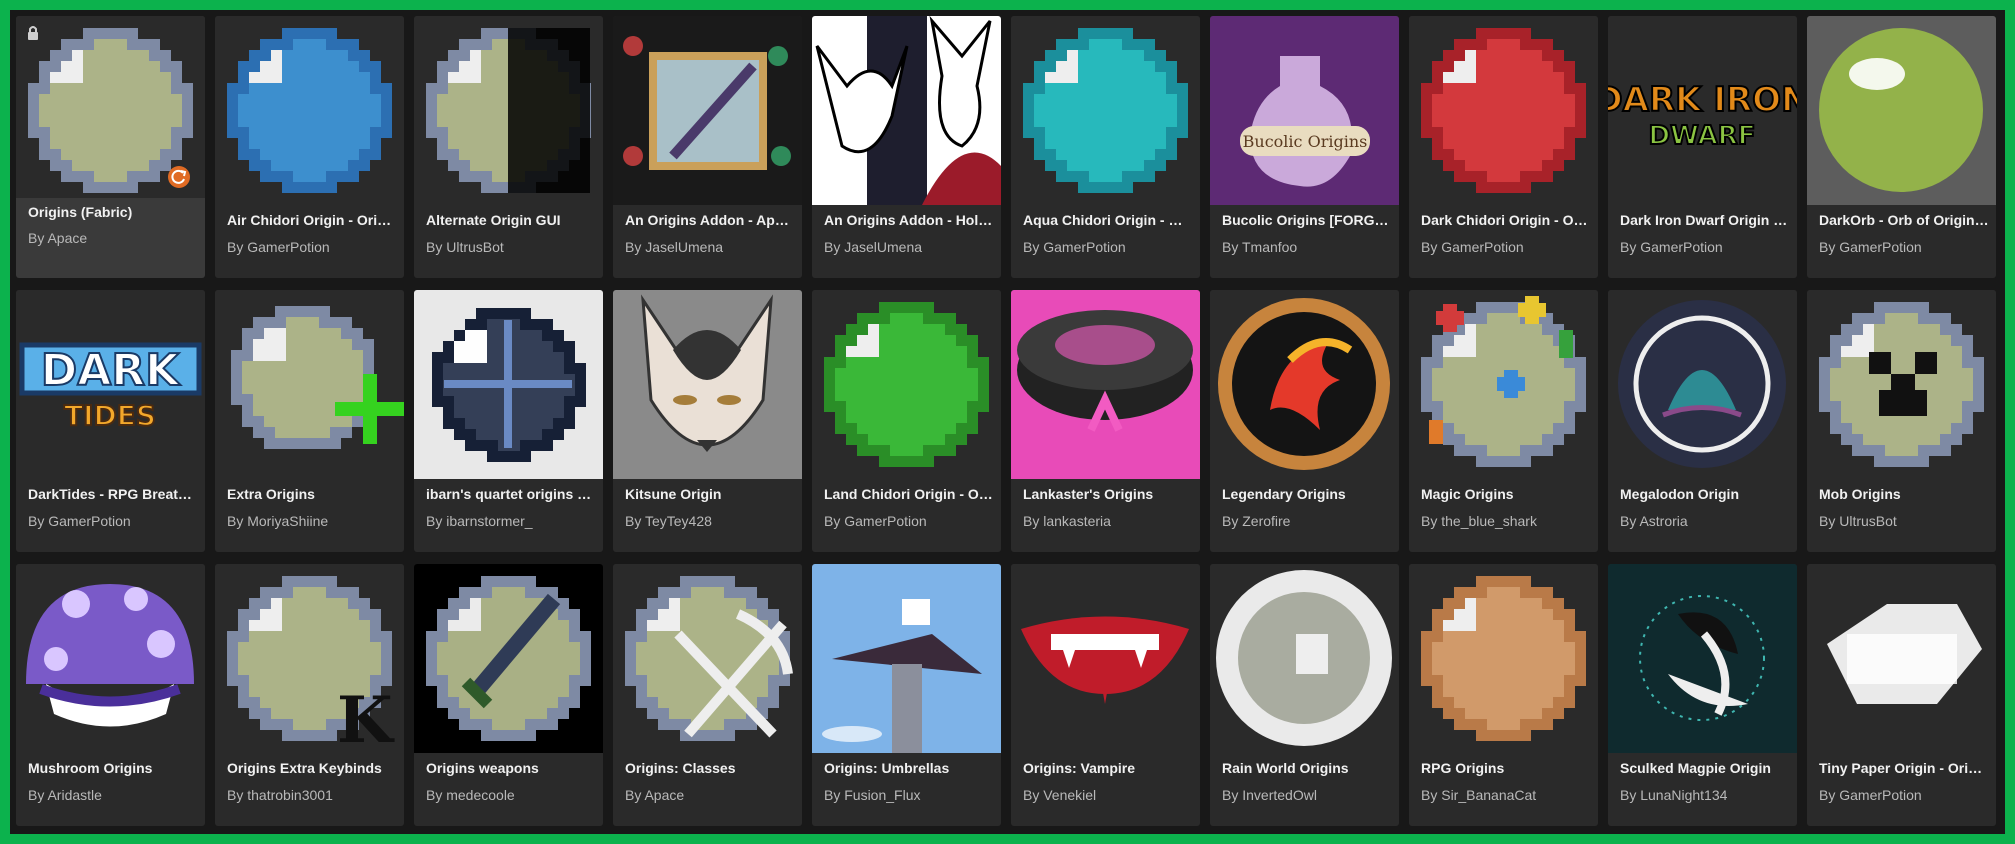 The image size is (2015, 844). Describe the element at coordinates (90, 768) in the screenshot. I see `mod-title: Mushroom Origins` at that location.